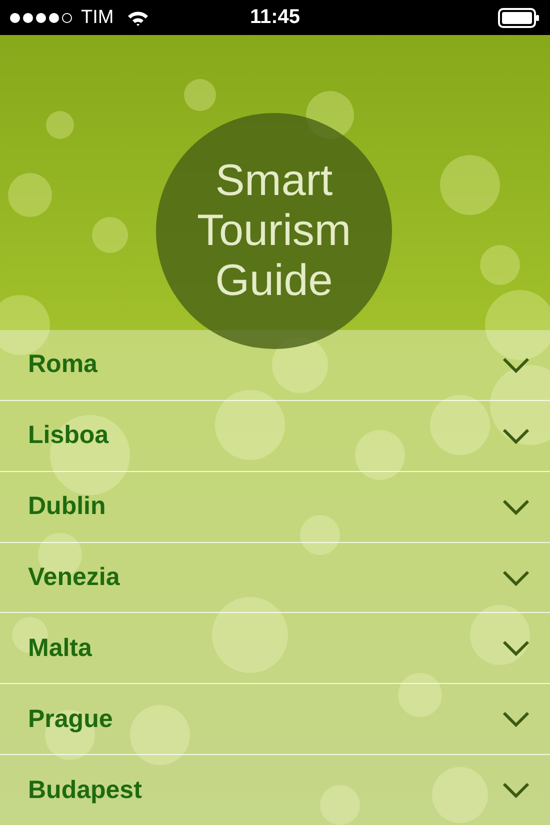 The width and height of the screenshot is (550, 825). What do you see at coordinates (275, 436) in the screenshot?
I see `city-row: Lisboa` at bounding box center [275, 436].